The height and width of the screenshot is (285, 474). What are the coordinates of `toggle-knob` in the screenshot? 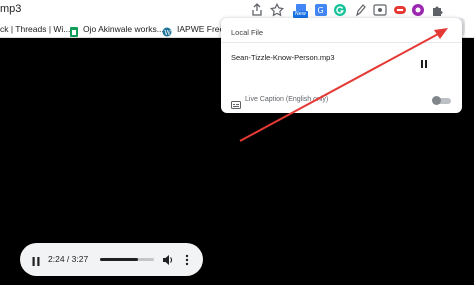 It's located at (436, 100).